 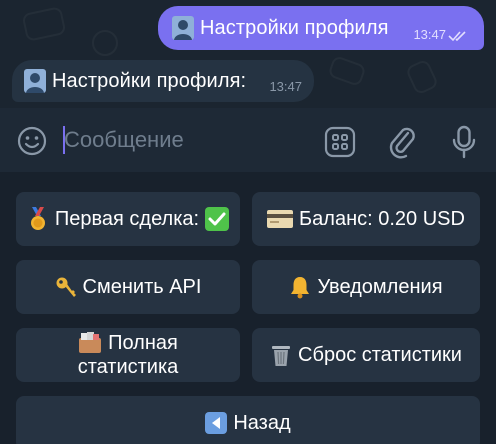 I want to click on smile-icon, so click(x=32, y=141).